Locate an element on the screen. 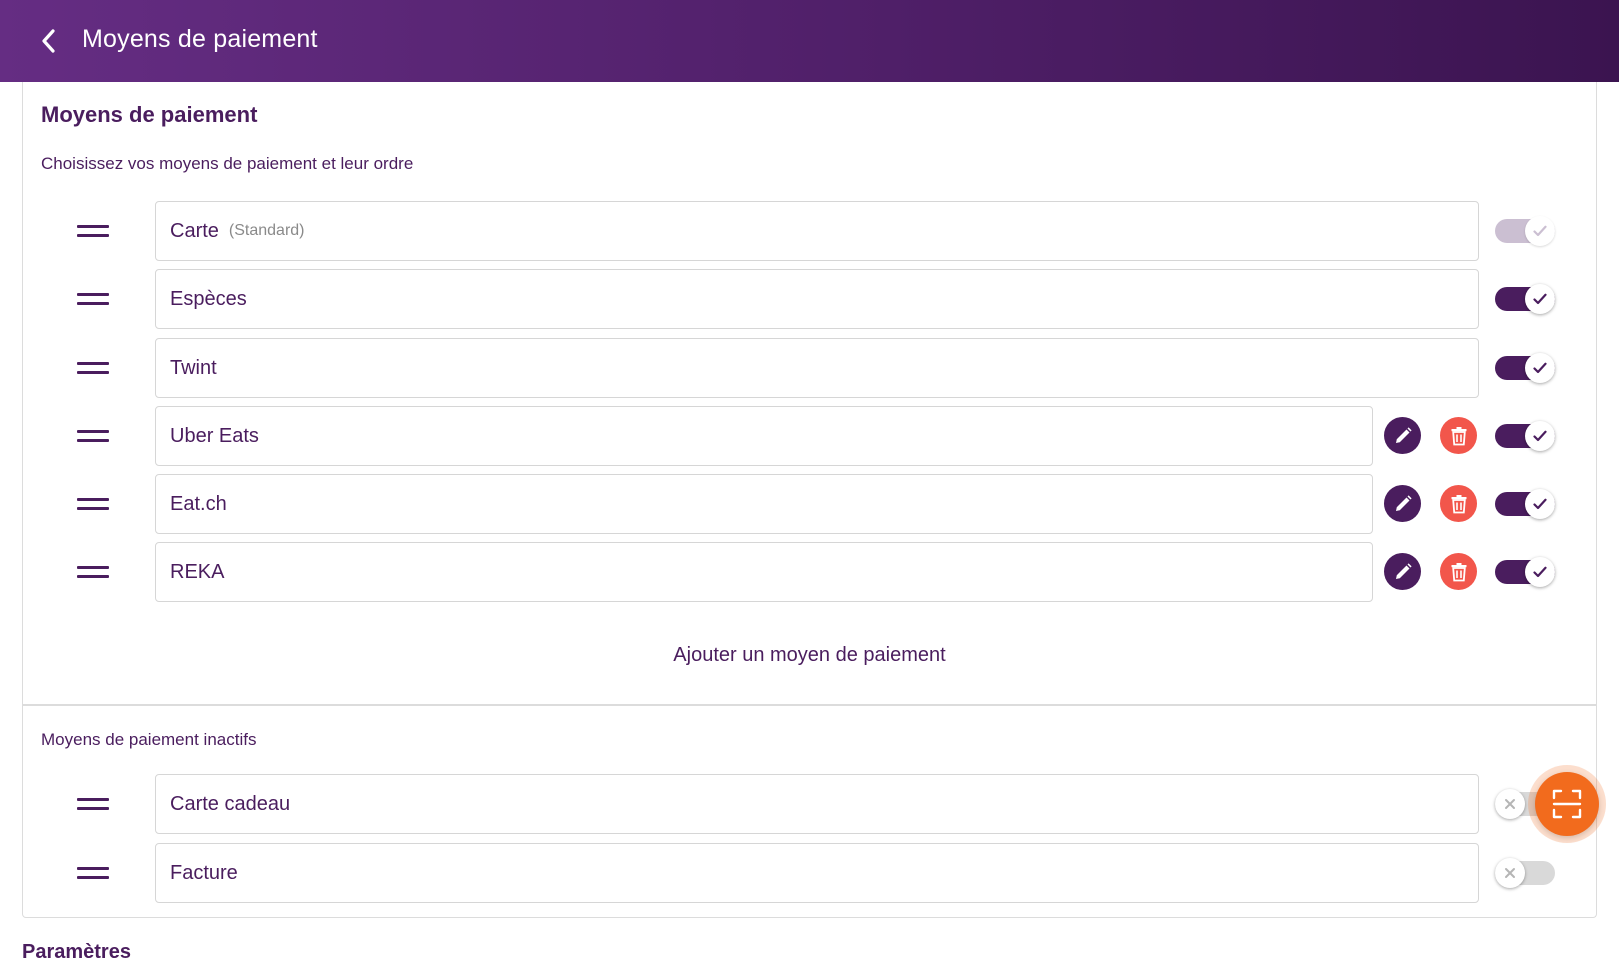 Image resolution: width=1619 pixels, height=971 pixels. section-title: Moyens de paiement is located at coordinates (149, 114).